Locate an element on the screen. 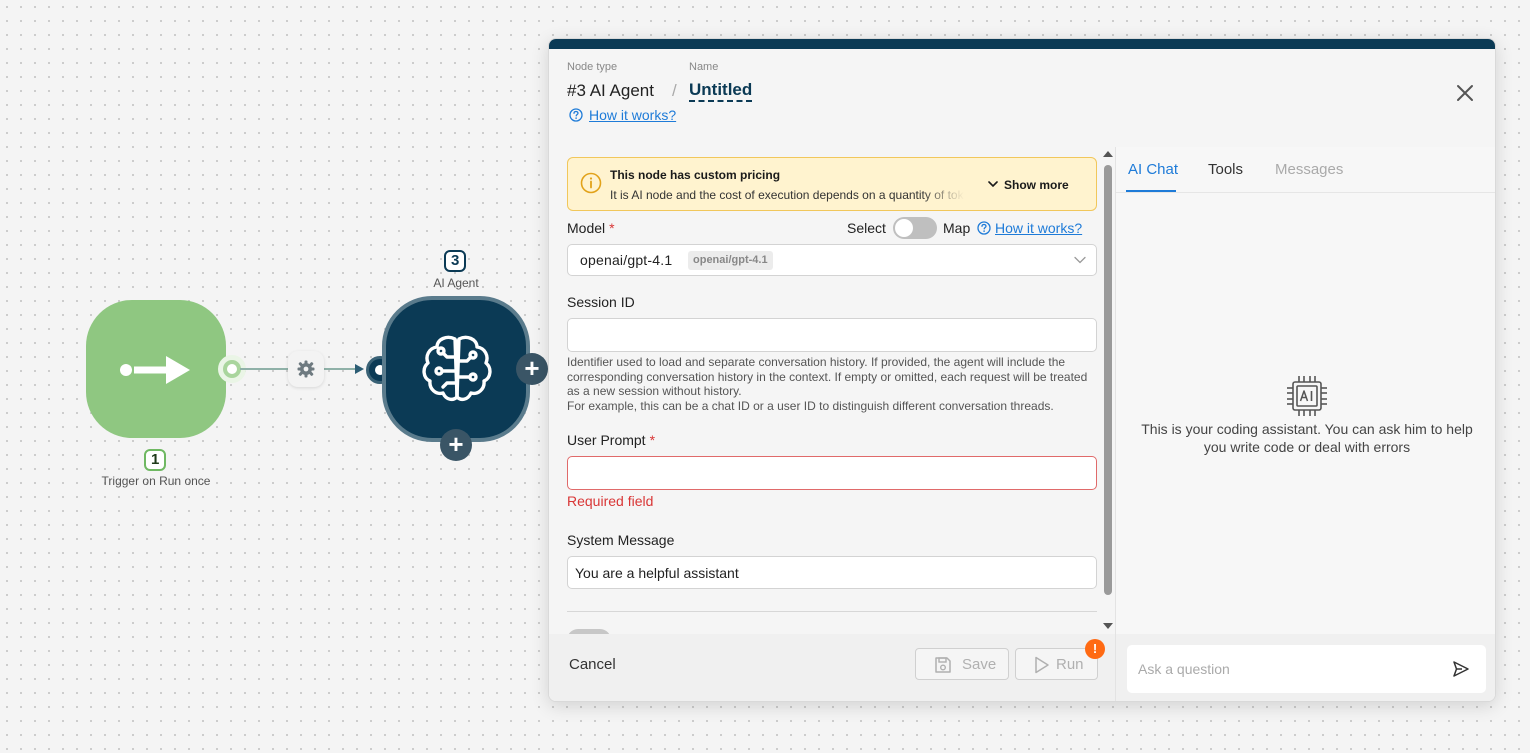  user-prompt-input is located at coordinates (832, 473).